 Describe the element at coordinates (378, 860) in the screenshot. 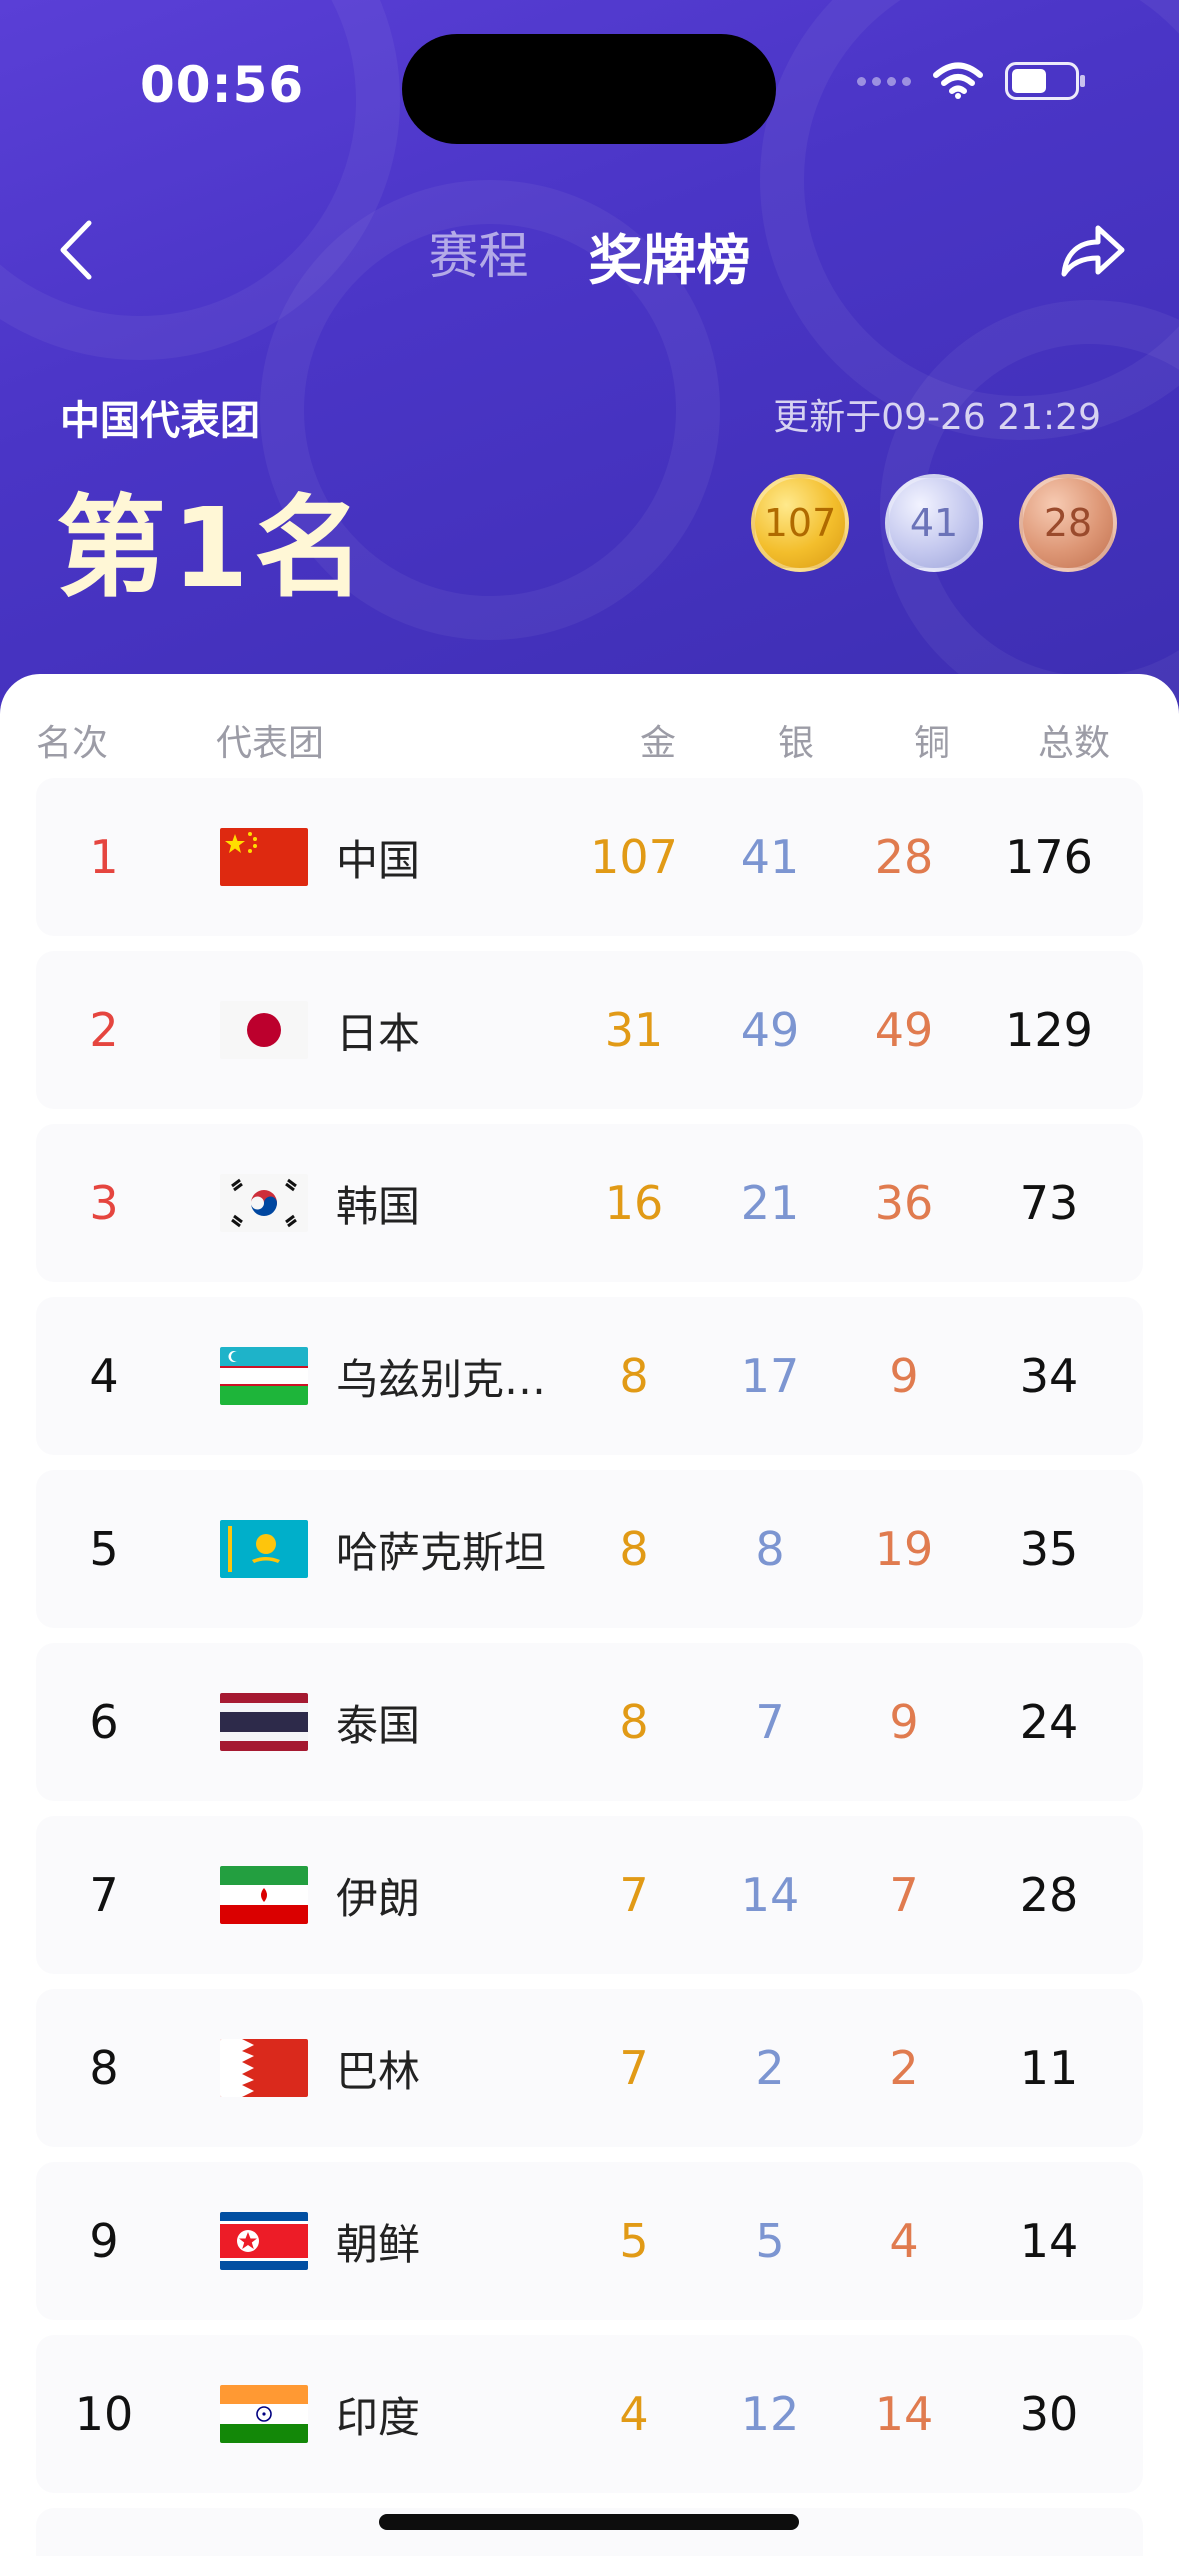

I see `row-team-name: 中国` at that location.